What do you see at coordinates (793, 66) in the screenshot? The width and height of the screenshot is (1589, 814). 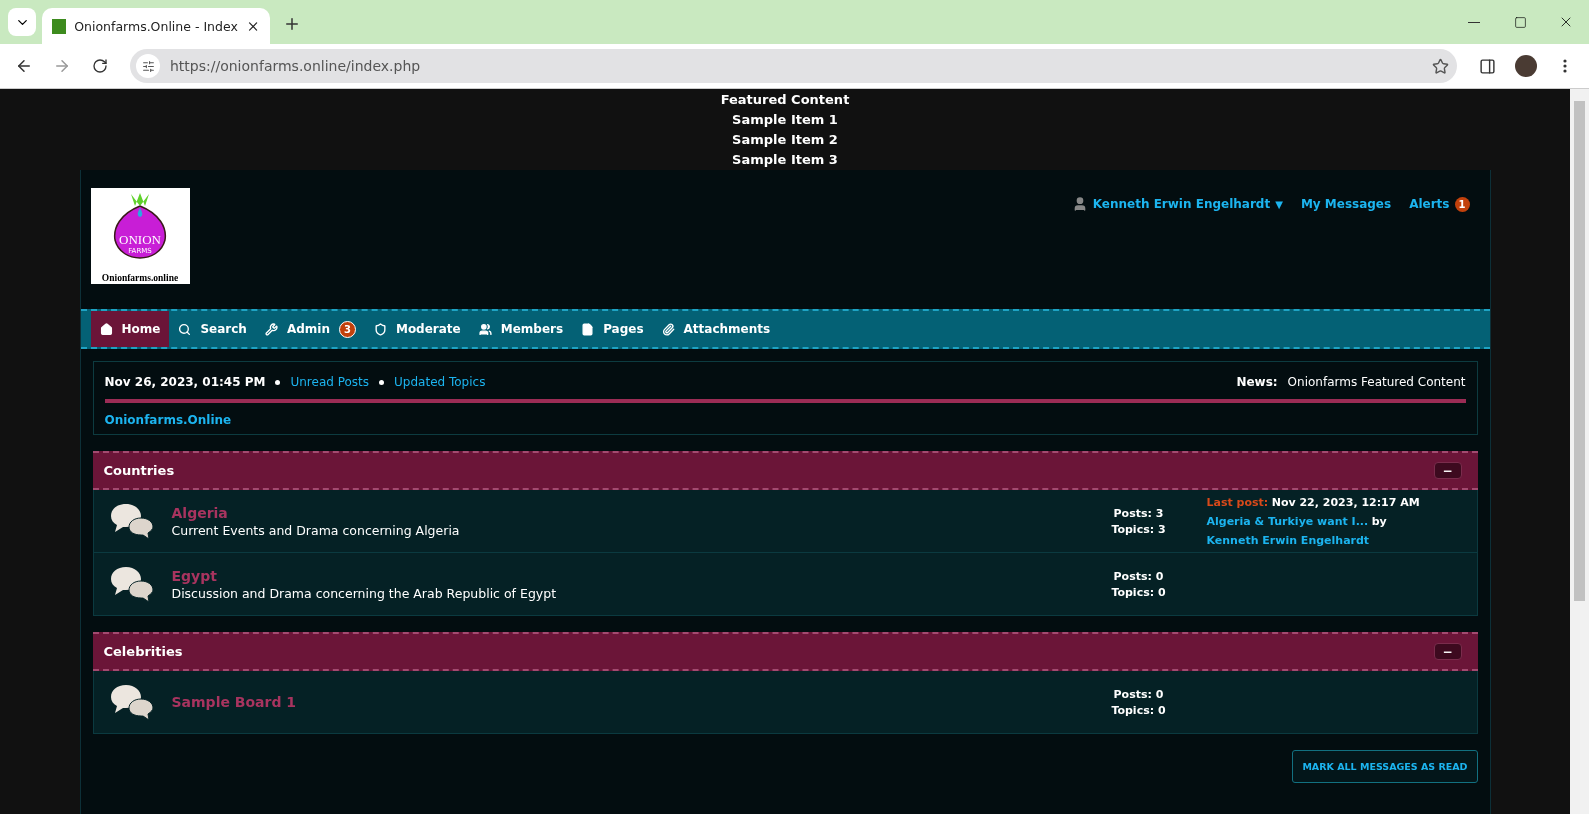 I see `address-bar: https://onionfarms.online/index.php` at bounding box center [793, 66].